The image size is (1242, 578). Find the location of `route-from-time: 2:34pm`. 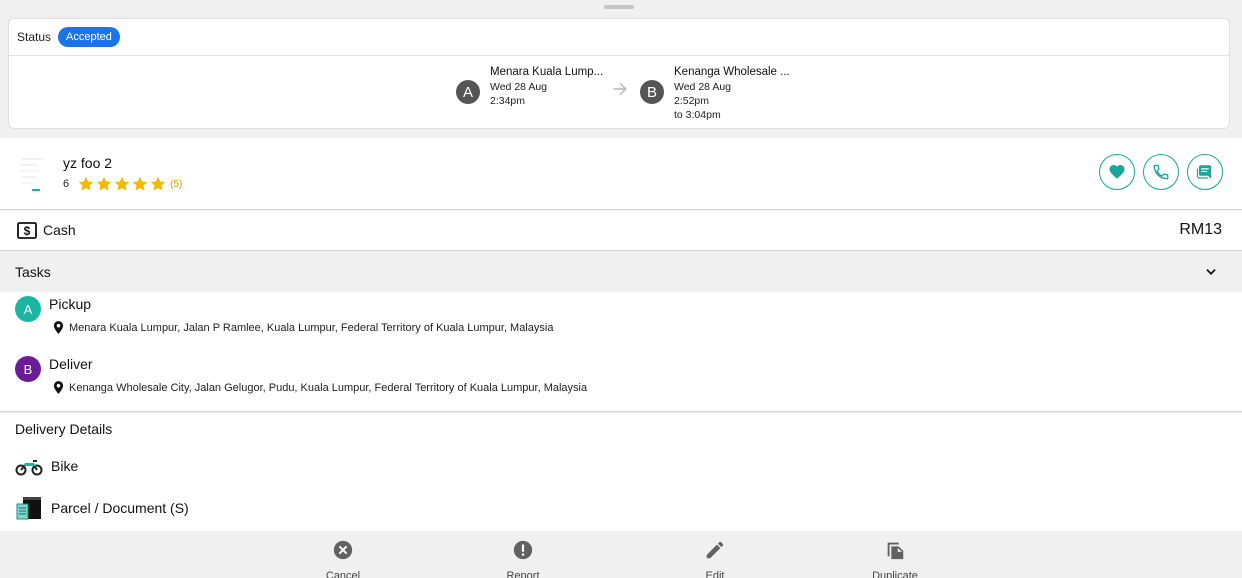

route-from-time: 2:34pm is located at coordinates (508, 101).